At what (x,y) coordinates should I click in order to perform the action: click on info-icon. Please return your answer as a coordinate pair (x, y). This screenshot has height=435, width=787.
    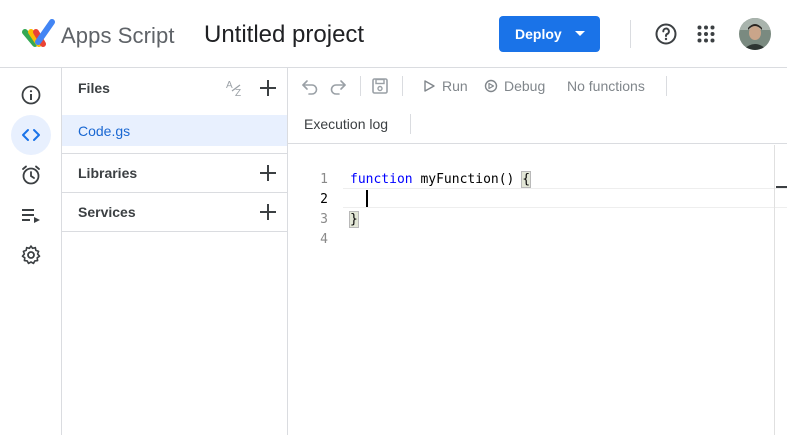
    Looking at the image, I should click on (31, 95).